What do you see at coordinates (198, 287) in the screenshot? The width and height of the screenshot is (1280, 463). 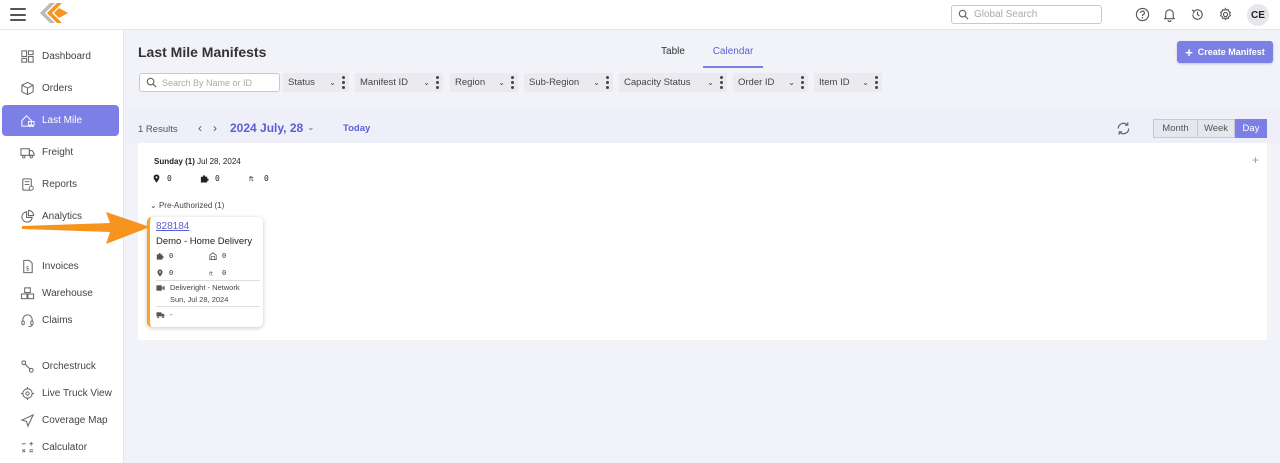 I see `card-network: Deliveright - Network` at bounding box center [198, 287].